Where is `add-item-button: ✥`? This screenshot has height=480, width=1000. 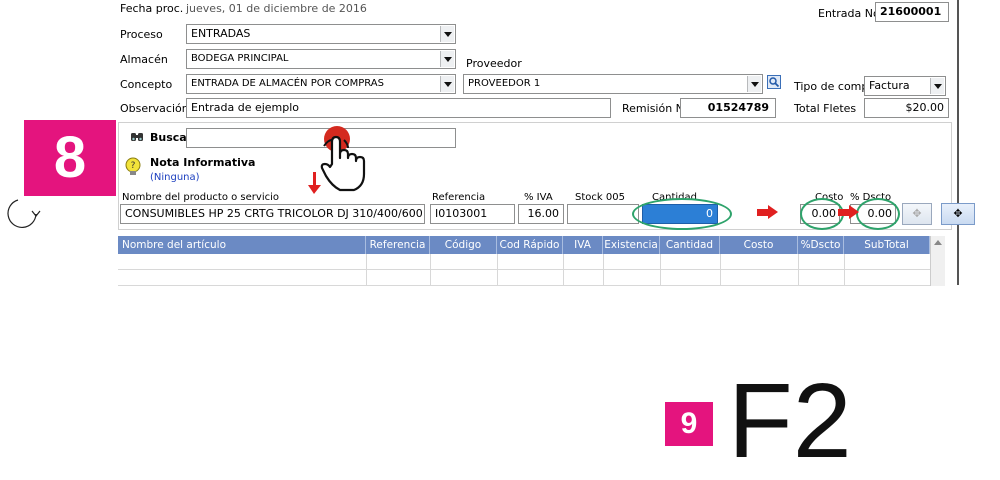 add-item-button: ✥ is located at coordinates (958, 214).